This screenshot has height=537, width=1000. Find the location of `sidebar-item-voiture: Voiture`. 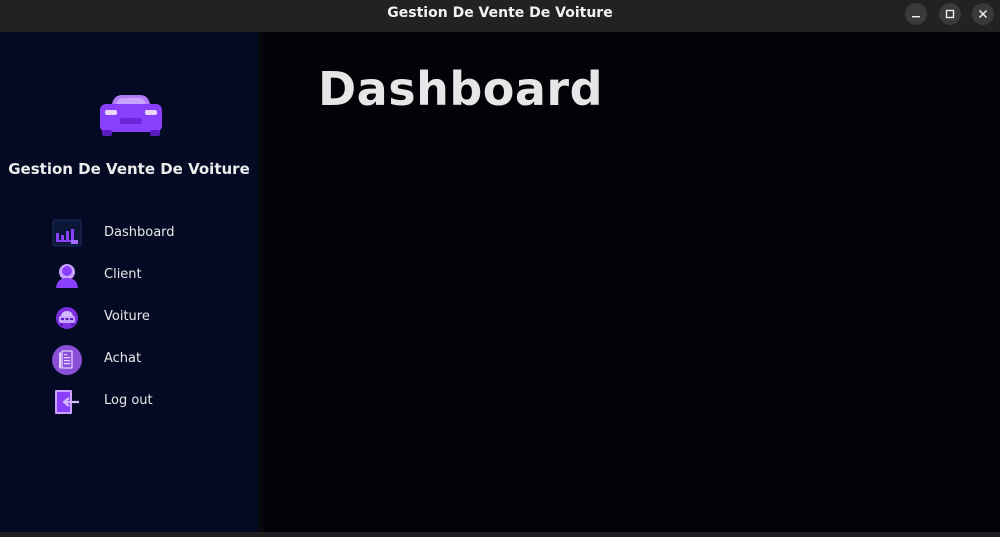

sidebar-item-voiture: Voiture is located at coordinates (129, 318).